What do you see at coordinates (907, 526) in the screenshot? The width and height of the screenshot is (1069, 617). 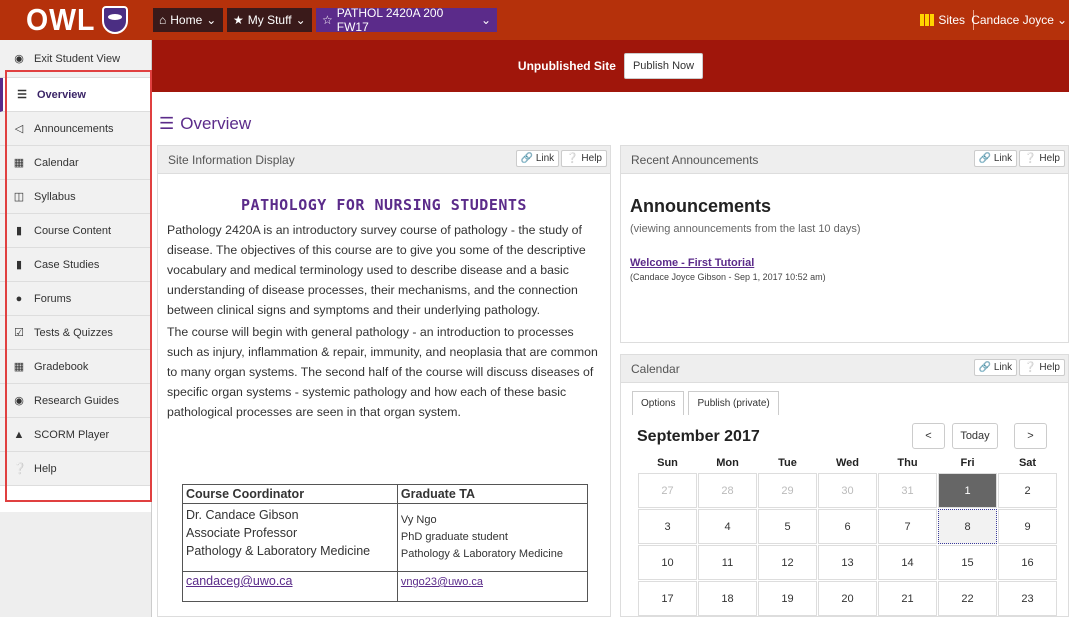 I see `calendar-day-cell: 7` at bounding box center [907, 526].